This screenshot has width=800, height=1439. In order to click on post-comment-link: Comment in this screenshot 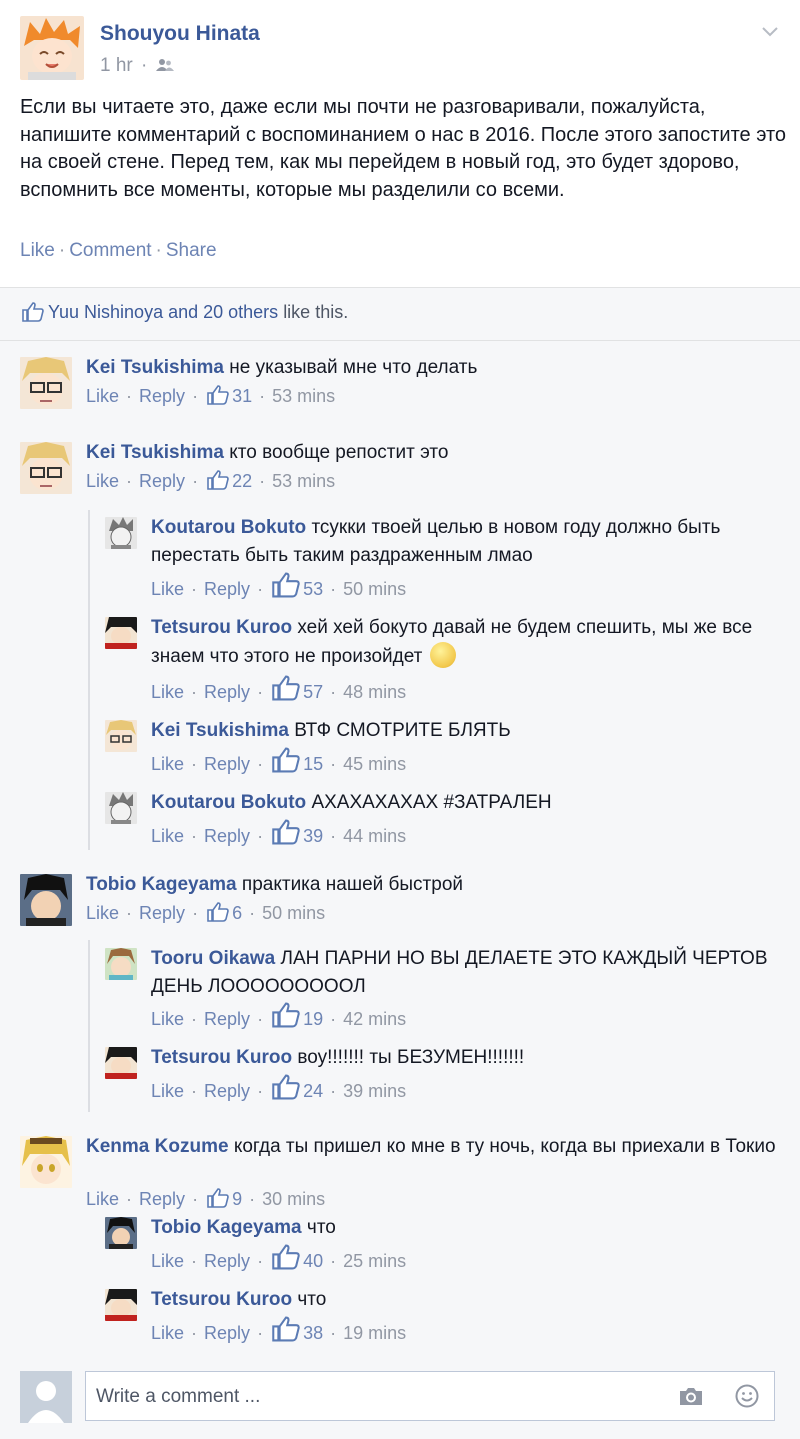, I will do `click(110, 250)`.